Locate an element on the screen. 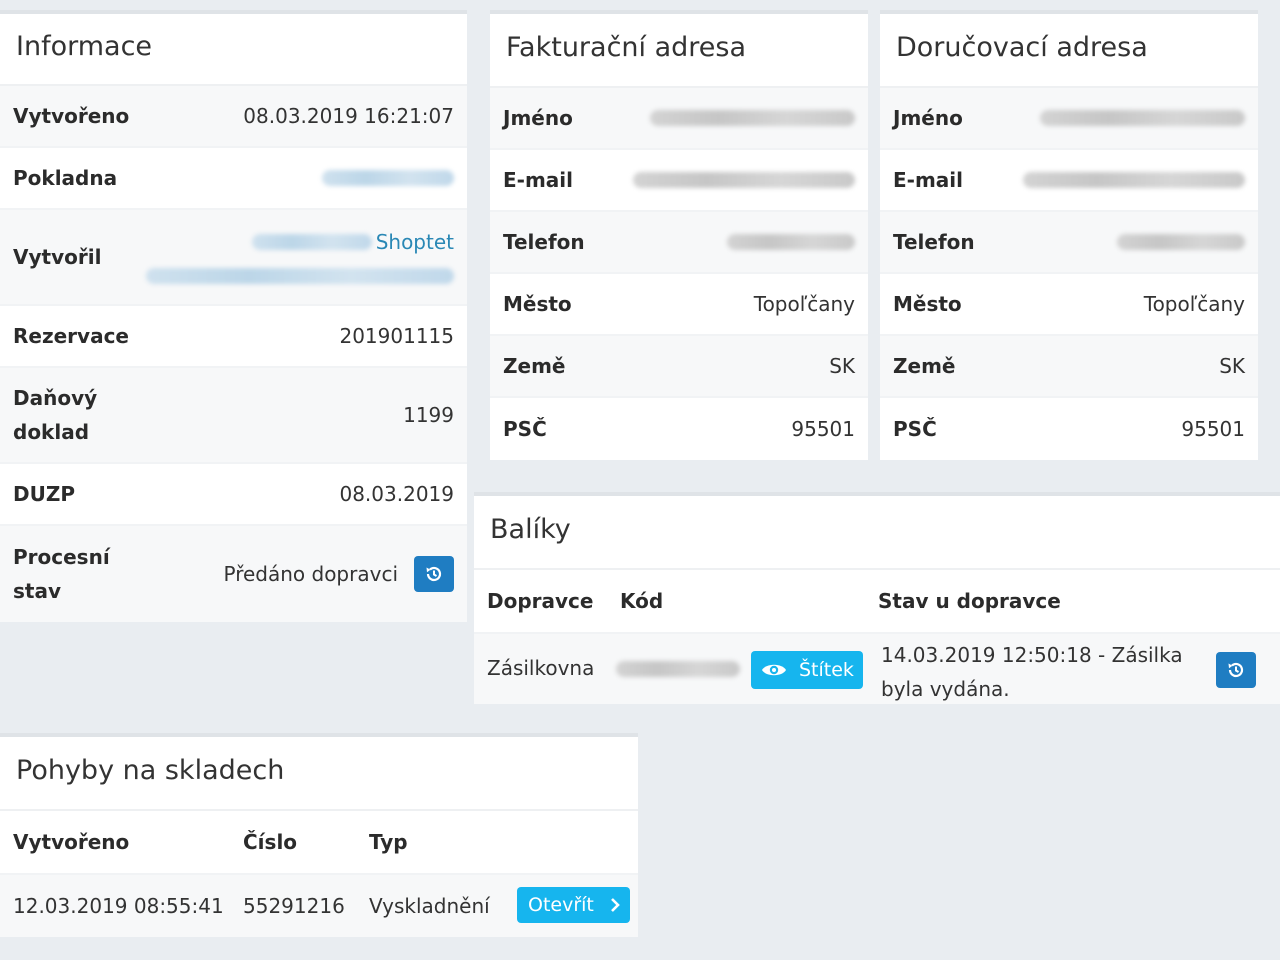 Image resolution: width=1280 pixels, height=960 pixels. stock-col-created: Vytvořeno is located at coordinates (71, 842).